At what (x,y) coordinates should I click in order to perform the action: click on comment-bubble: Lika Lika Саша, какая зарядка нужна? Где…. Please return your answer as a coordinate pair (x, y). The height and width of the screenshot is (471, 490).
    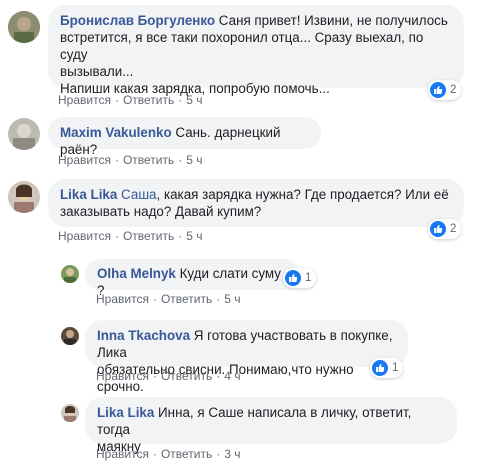
    Looking at the image, I should click on (256, 203).